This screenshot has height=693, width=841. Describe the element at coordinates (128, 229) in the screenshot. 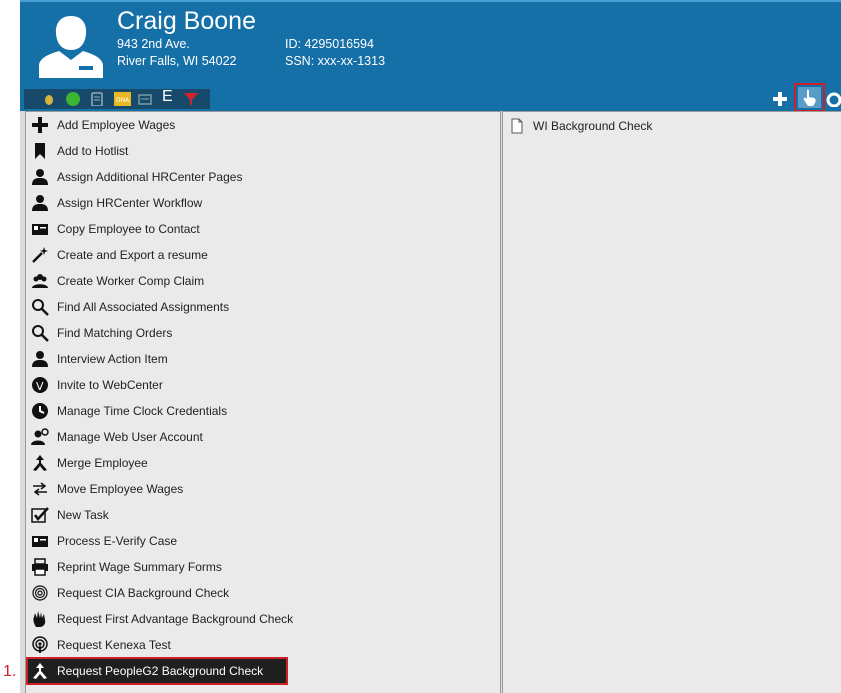

I see `action-label: Copy Employee to Contact` at that location.